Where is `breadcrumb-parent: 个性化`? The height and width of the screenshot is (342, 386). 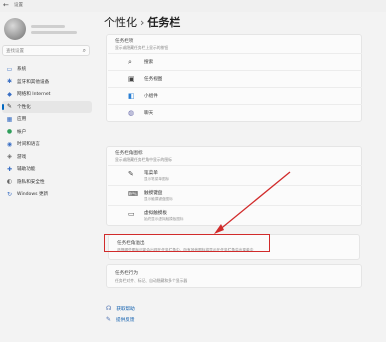 breadcrumb-parent: 个性化 is located at coordinates (120, 22).